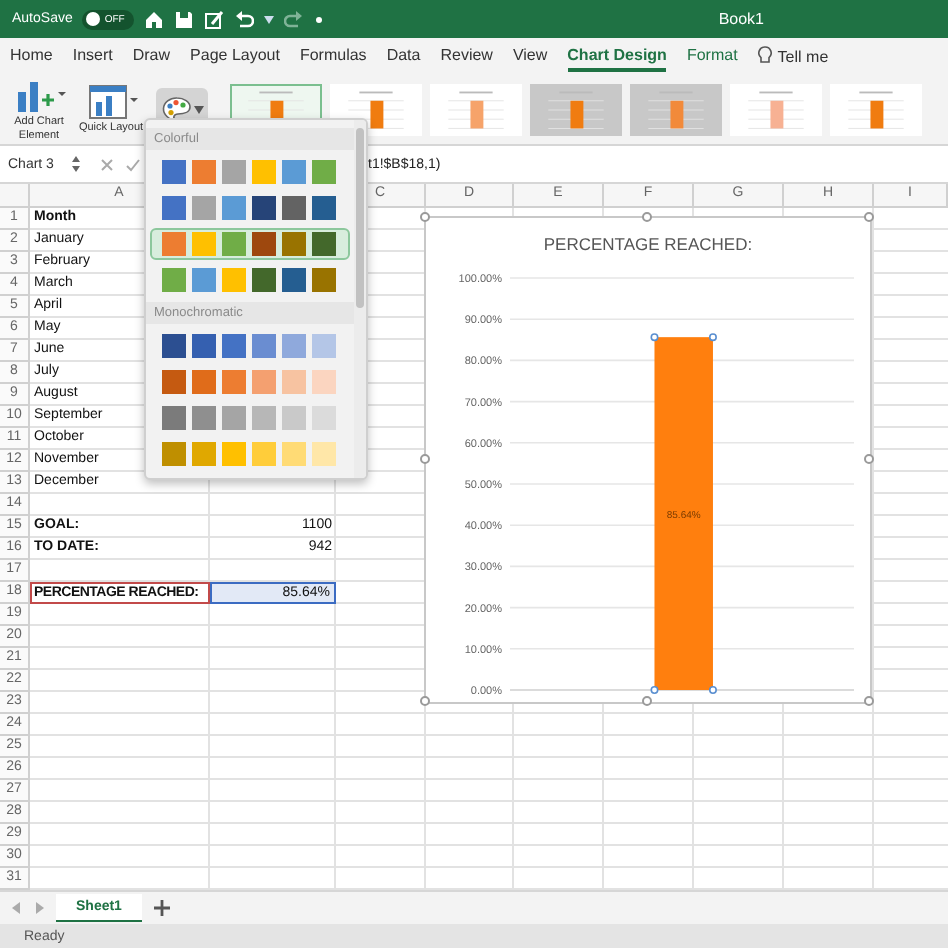 This screenshot has height=948, width=948. Describe the element at coordinates (712, 56) in the screenshot. I see `ribbon-tab: Format` at that location.